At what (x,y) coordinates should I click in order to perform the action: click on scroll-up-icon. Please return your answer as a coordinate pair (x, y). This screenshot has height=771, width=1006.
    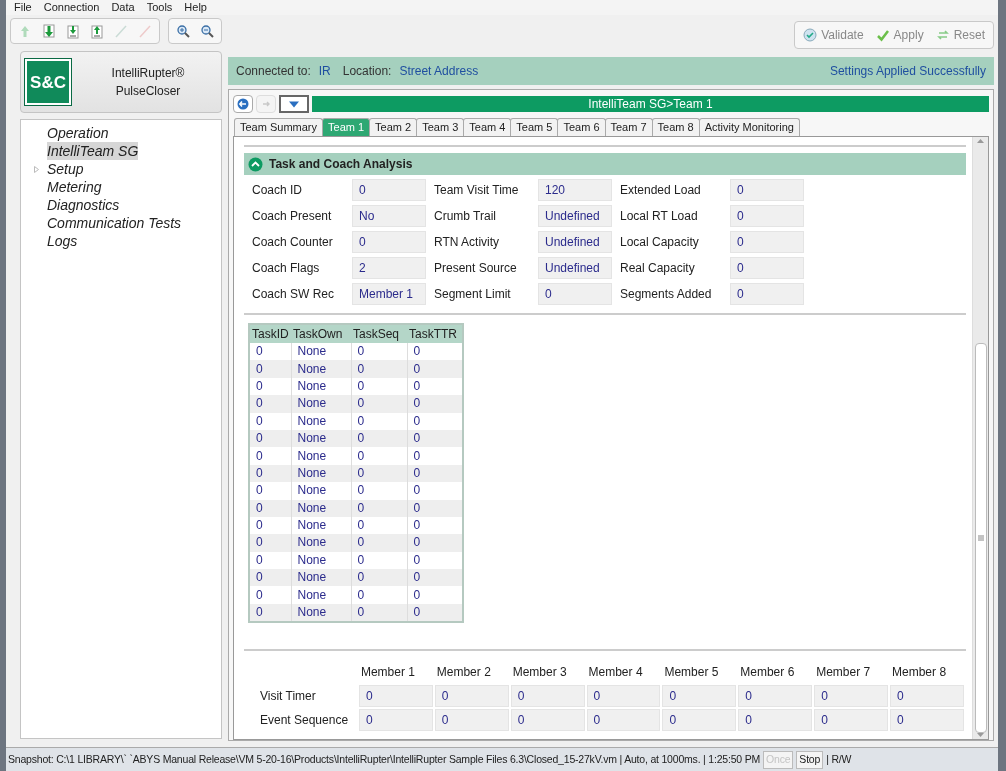
    Looking at the image, I should click on (980, 141).